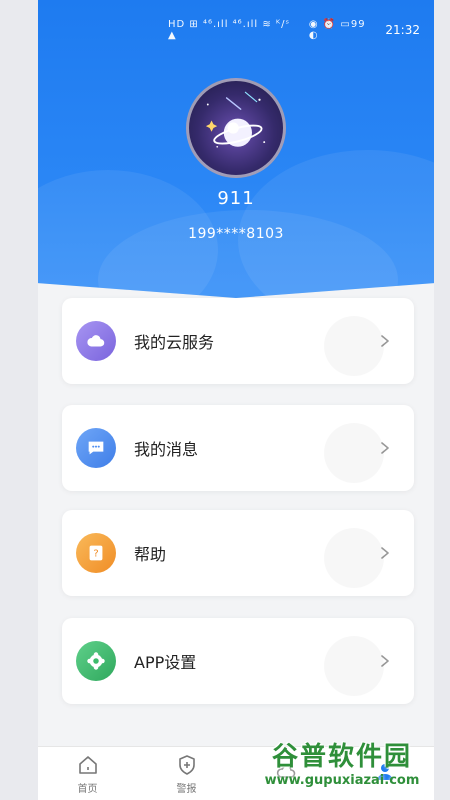 This screenshot has width=450, height=800. What do you see at coordinates (96, 341) in the screenshot?
I see `cloud-icon` at bounding box center [96, 341].